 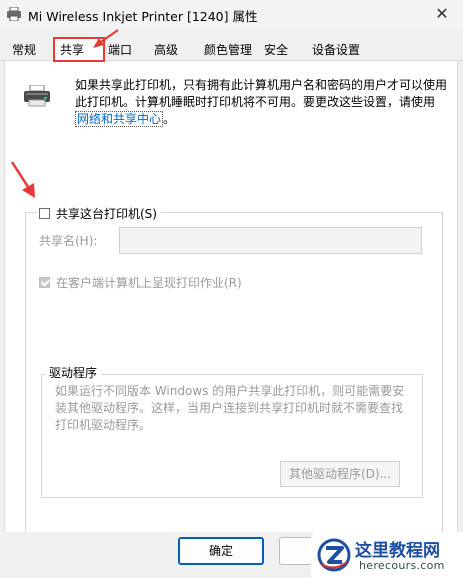 I want to click on share-printer-label: 共享这台打印机(S), so click(x=106, y=213).